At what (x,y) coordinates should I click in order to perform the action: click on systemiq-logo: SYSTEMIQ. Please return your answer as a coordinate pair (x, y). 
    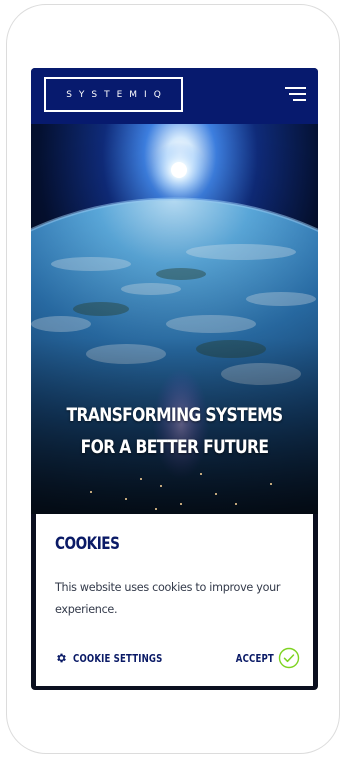
    Looking at the image, I should click on (113, 94).